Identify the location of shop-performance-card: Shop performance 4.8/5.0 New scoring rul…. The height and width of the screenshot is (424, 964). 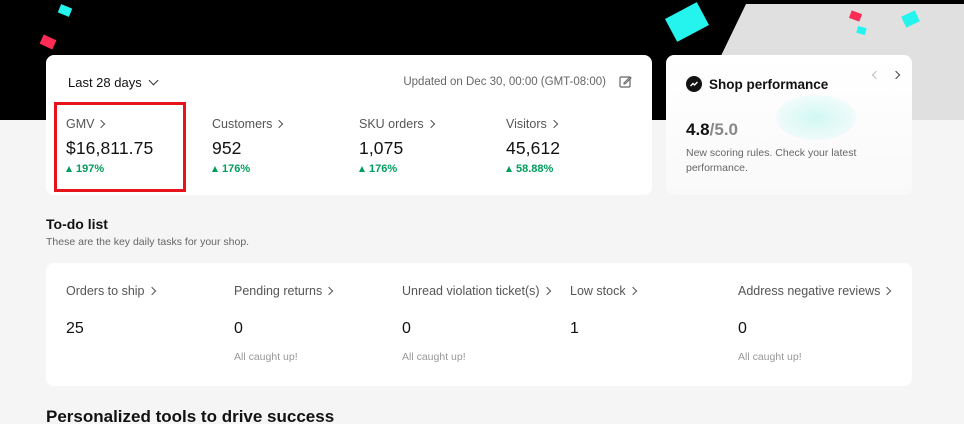
(789, 125).